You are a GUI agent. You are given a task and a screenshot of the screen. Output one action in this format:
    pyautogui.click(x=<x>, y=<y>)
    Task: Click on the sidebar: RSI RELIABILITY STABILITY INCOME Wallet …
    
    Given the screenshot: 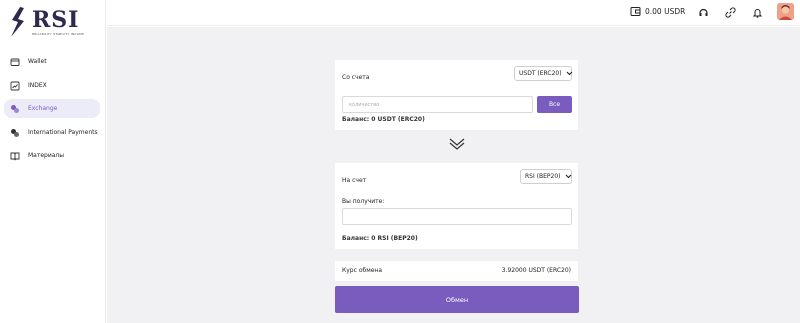 What is the action you would take?
    pyautogui.click(x=53, y=161)
    